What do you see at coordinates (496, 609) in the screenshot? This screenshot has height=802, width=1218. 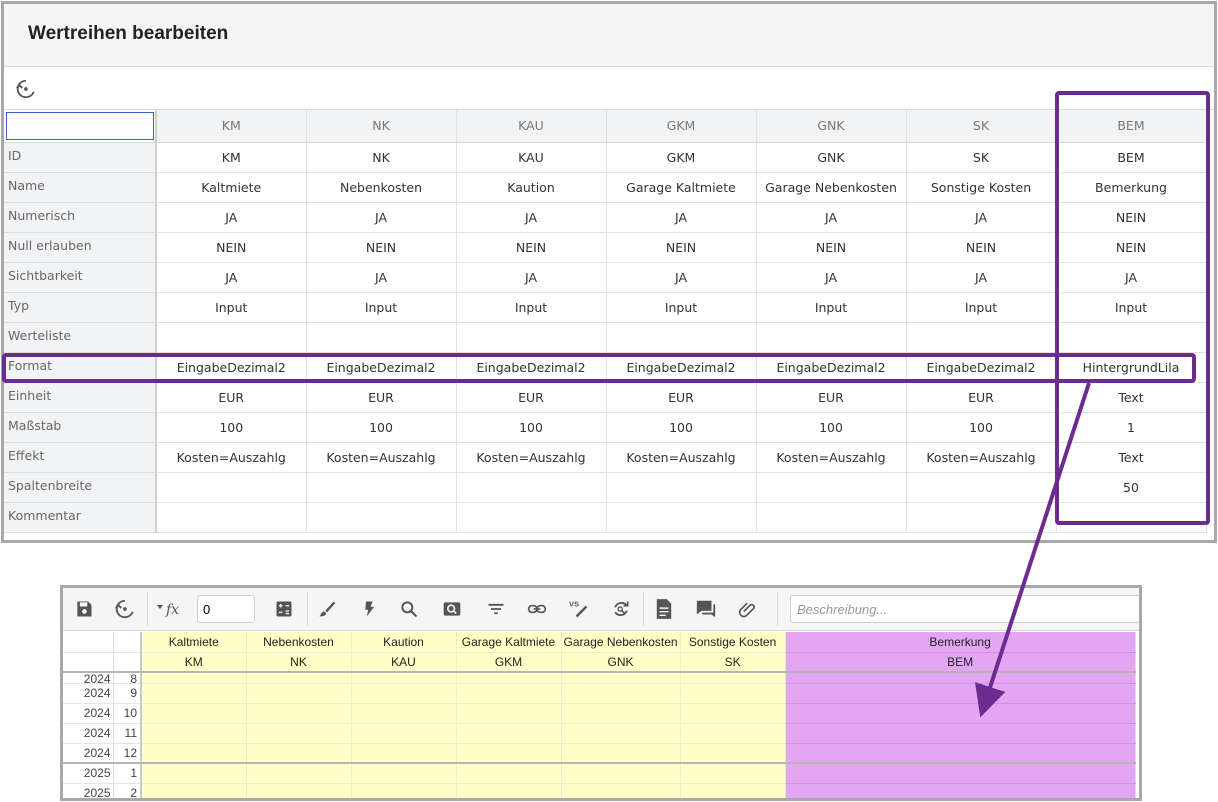 I see `filter-button` at bounding box center [496, 609].